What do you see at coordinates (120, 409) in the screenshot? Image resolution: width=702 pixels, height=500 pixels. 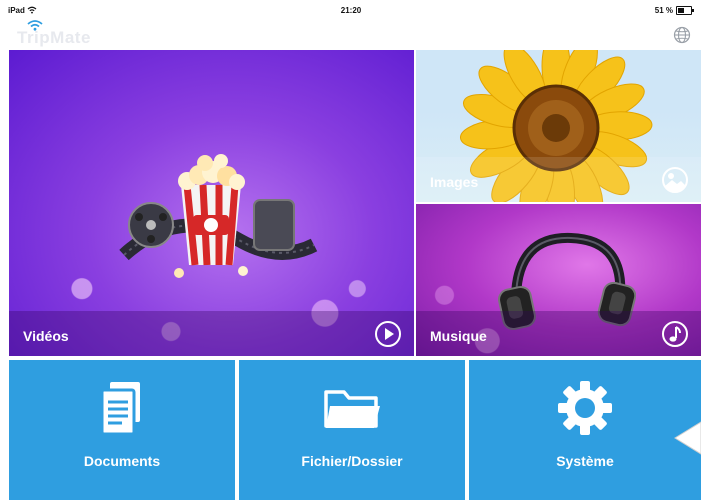 I see `documents-icon` at bounding box center [120, 409].